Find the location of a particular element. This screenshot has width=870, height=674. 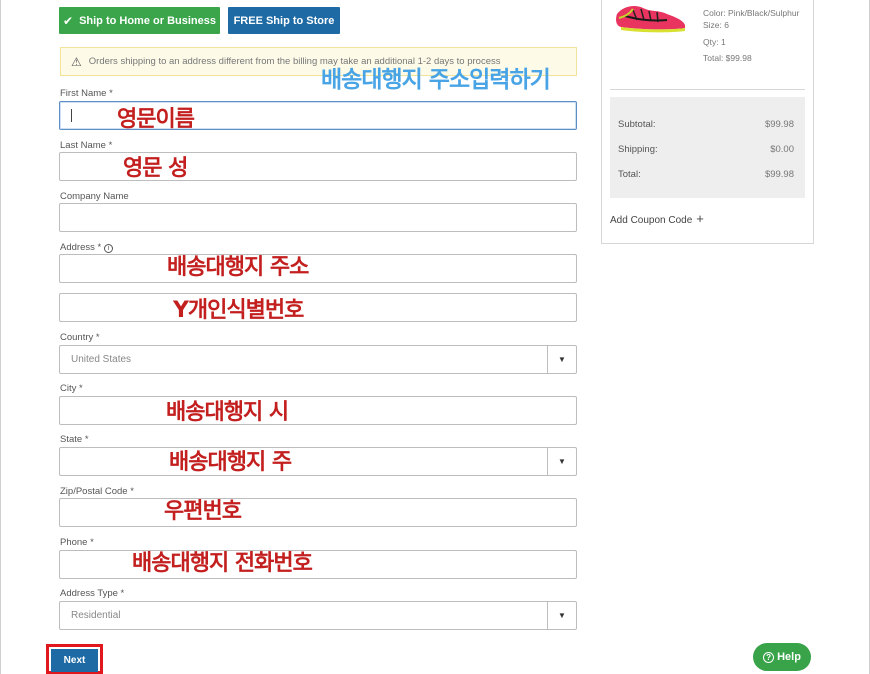

shipping-value: $0.00 is located at coordinates (782, 149).